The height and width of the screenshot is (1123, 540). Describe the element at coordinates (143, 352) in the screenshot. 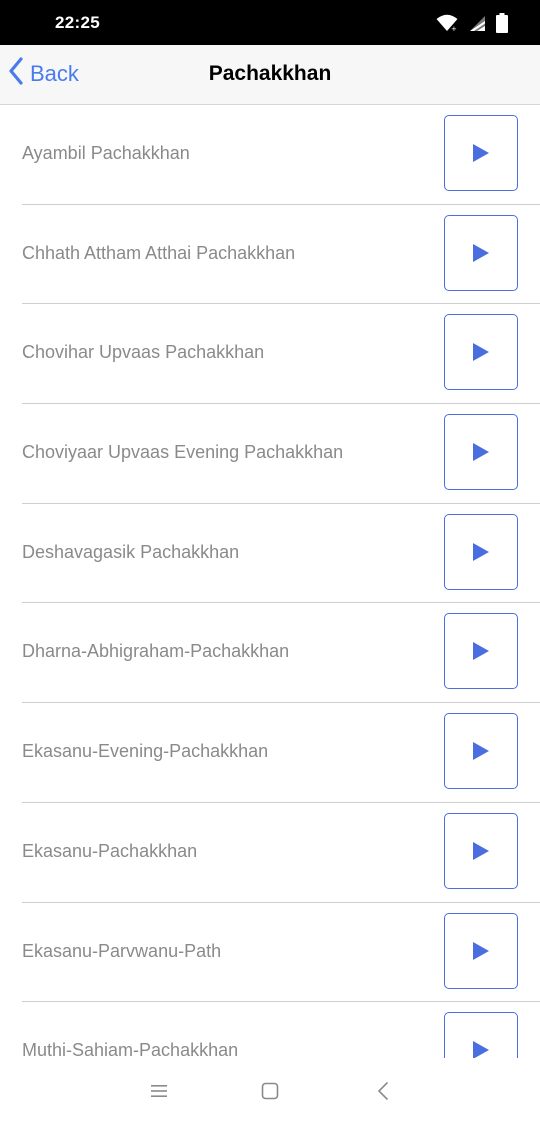

I see `list-item-label: Chovihar Upvaas Pachakkhan` at that location.